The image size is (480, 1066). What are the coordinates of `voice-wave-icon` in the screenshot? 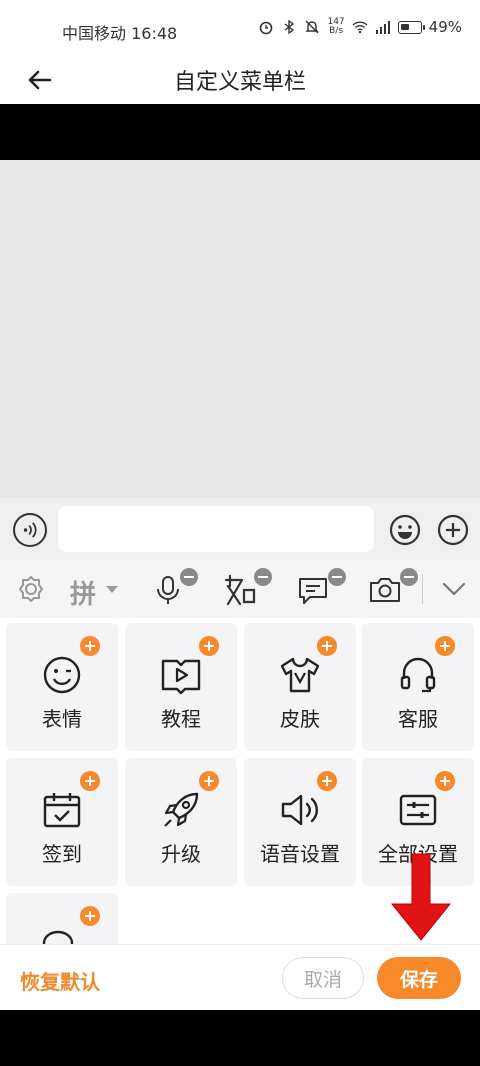 It's located at (30, 530).